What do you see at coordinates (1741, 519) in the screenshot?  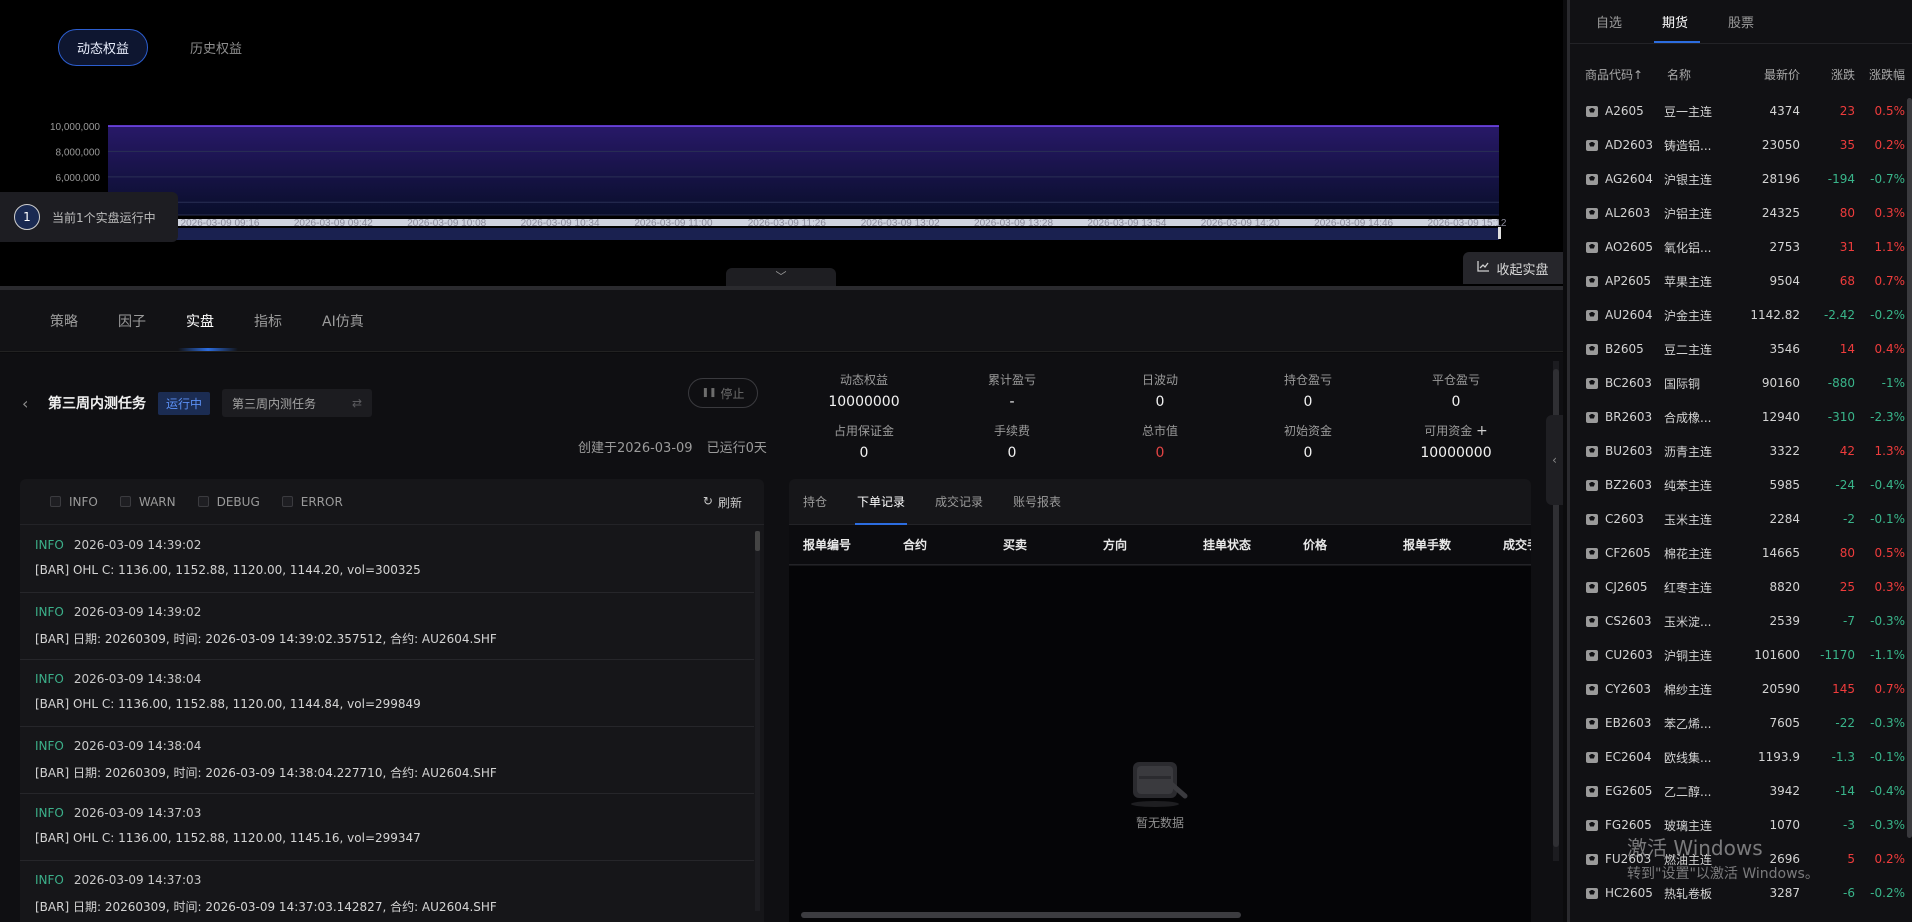 I see `quote-row: C2603 玉米主连 2284 -2 -0.1%` at bounding box center [1741, 519].